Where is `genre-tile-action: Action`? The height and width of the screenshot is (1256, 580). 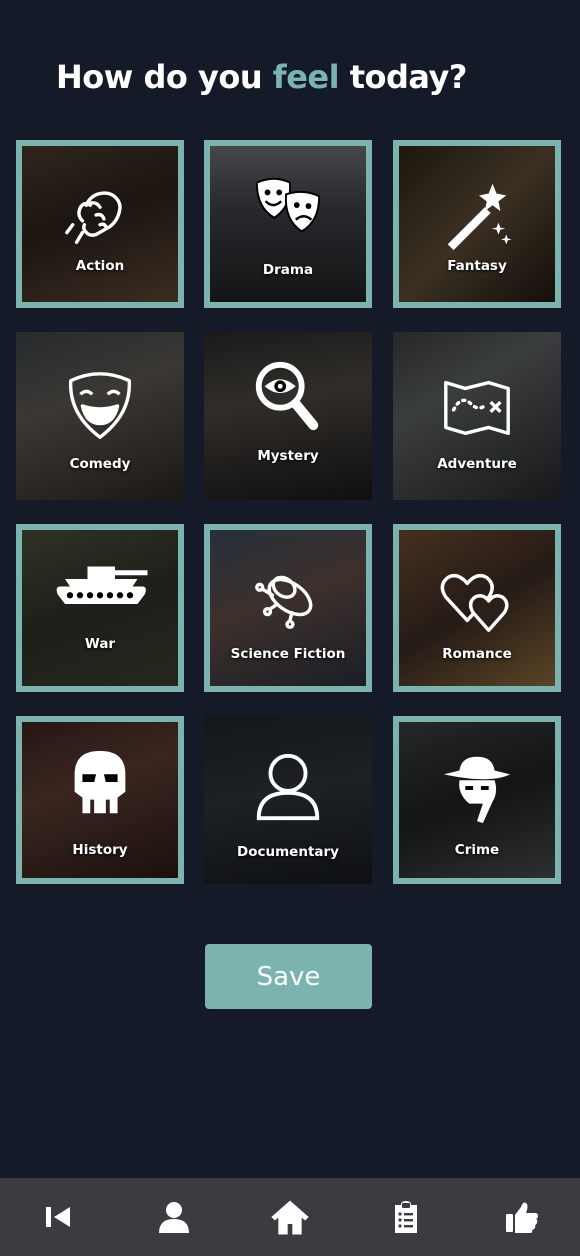
genre-tile-action: Action is located at coordinates (100, 224).